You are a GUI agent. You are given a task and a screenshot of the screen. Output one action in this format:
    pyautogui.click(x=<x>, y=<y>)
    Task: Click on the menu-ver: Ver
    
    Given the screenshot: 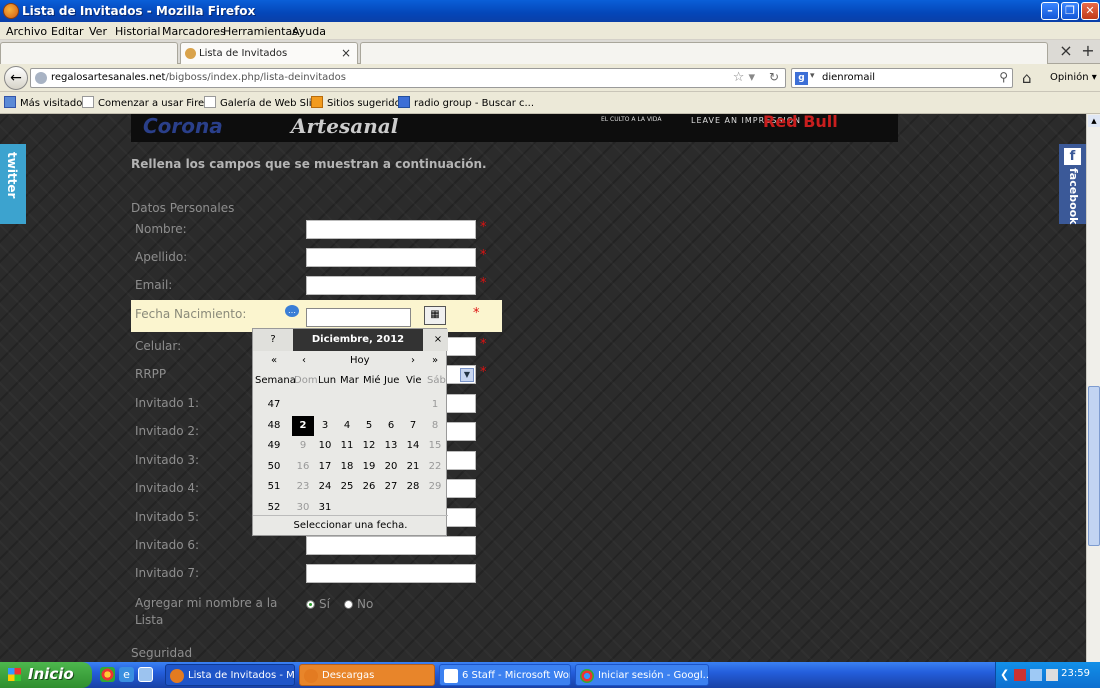 What is the action you would take?
    pyautogui.click(x=98, y=31)
    